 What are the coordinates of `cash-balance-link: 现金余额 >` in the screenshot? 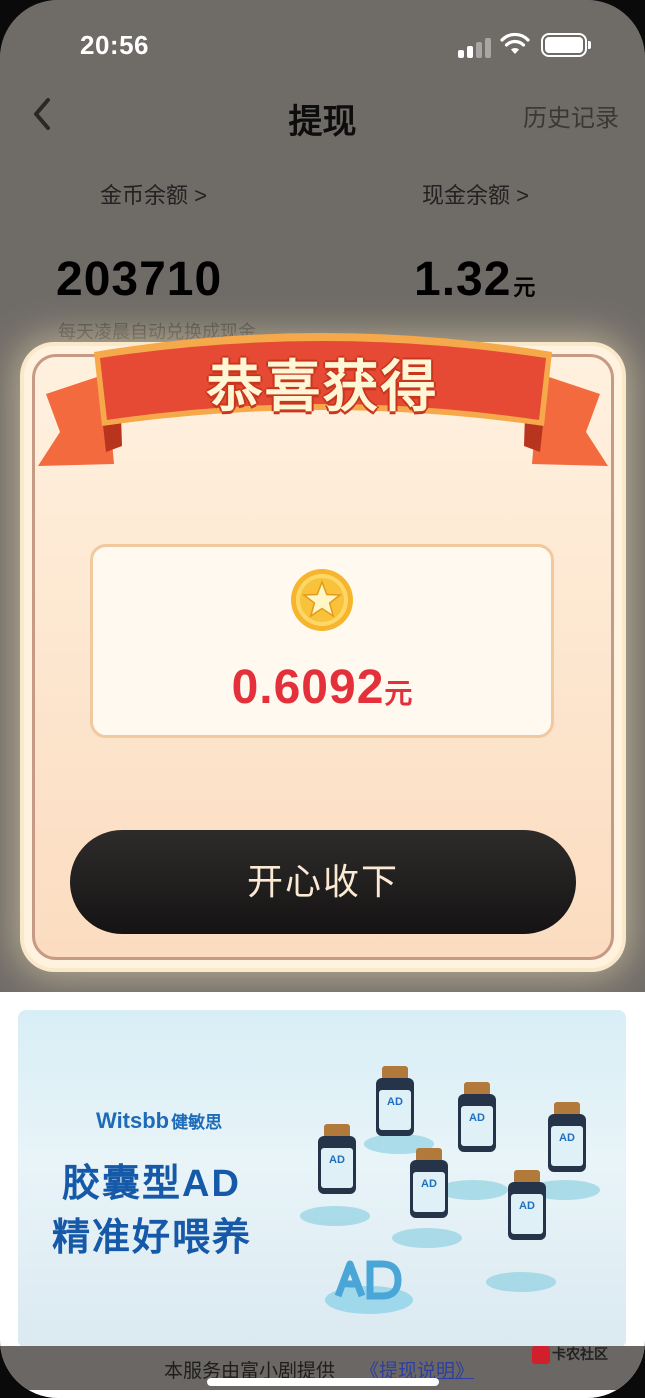 It's located at (475, 194).